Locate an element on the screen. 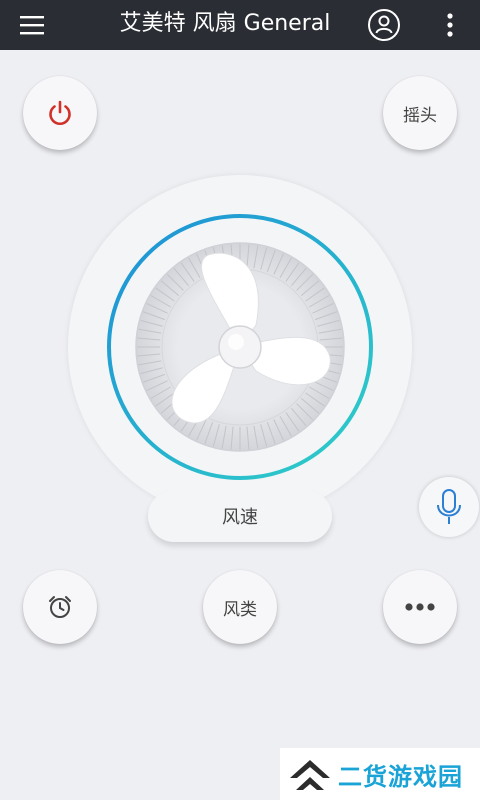 The image size is (480, 800). user-account-icon is located at coordinates (384, 25).